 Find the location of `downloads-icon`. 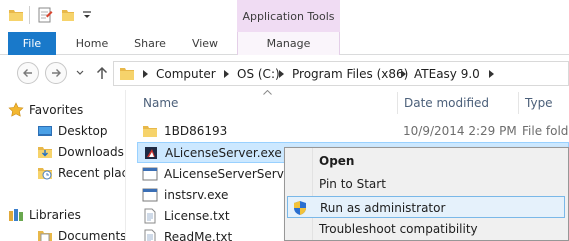

downloads-icon is located at coordinates (45, 152).